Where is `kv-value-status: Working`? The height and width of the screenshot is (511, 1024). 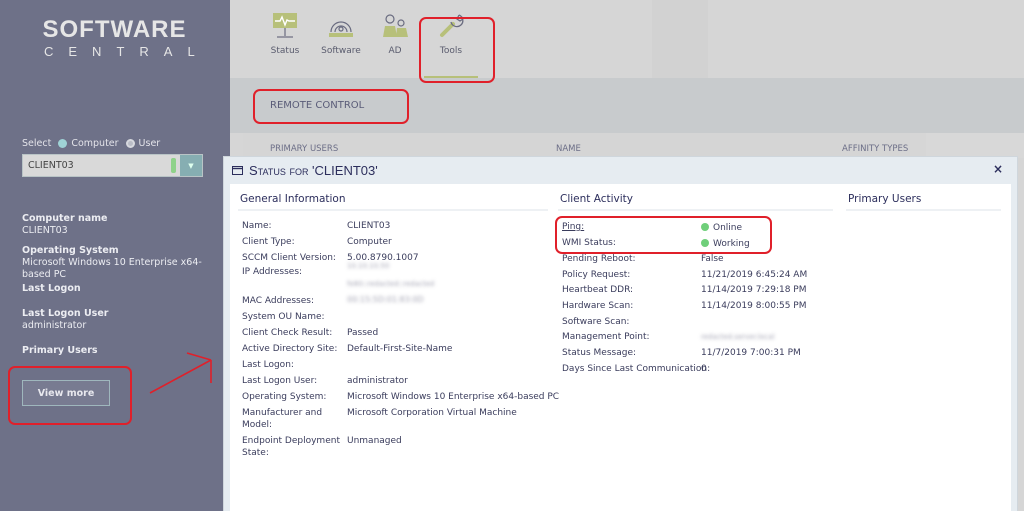
kv-value-status: Working is located at coordinates (725, 244).